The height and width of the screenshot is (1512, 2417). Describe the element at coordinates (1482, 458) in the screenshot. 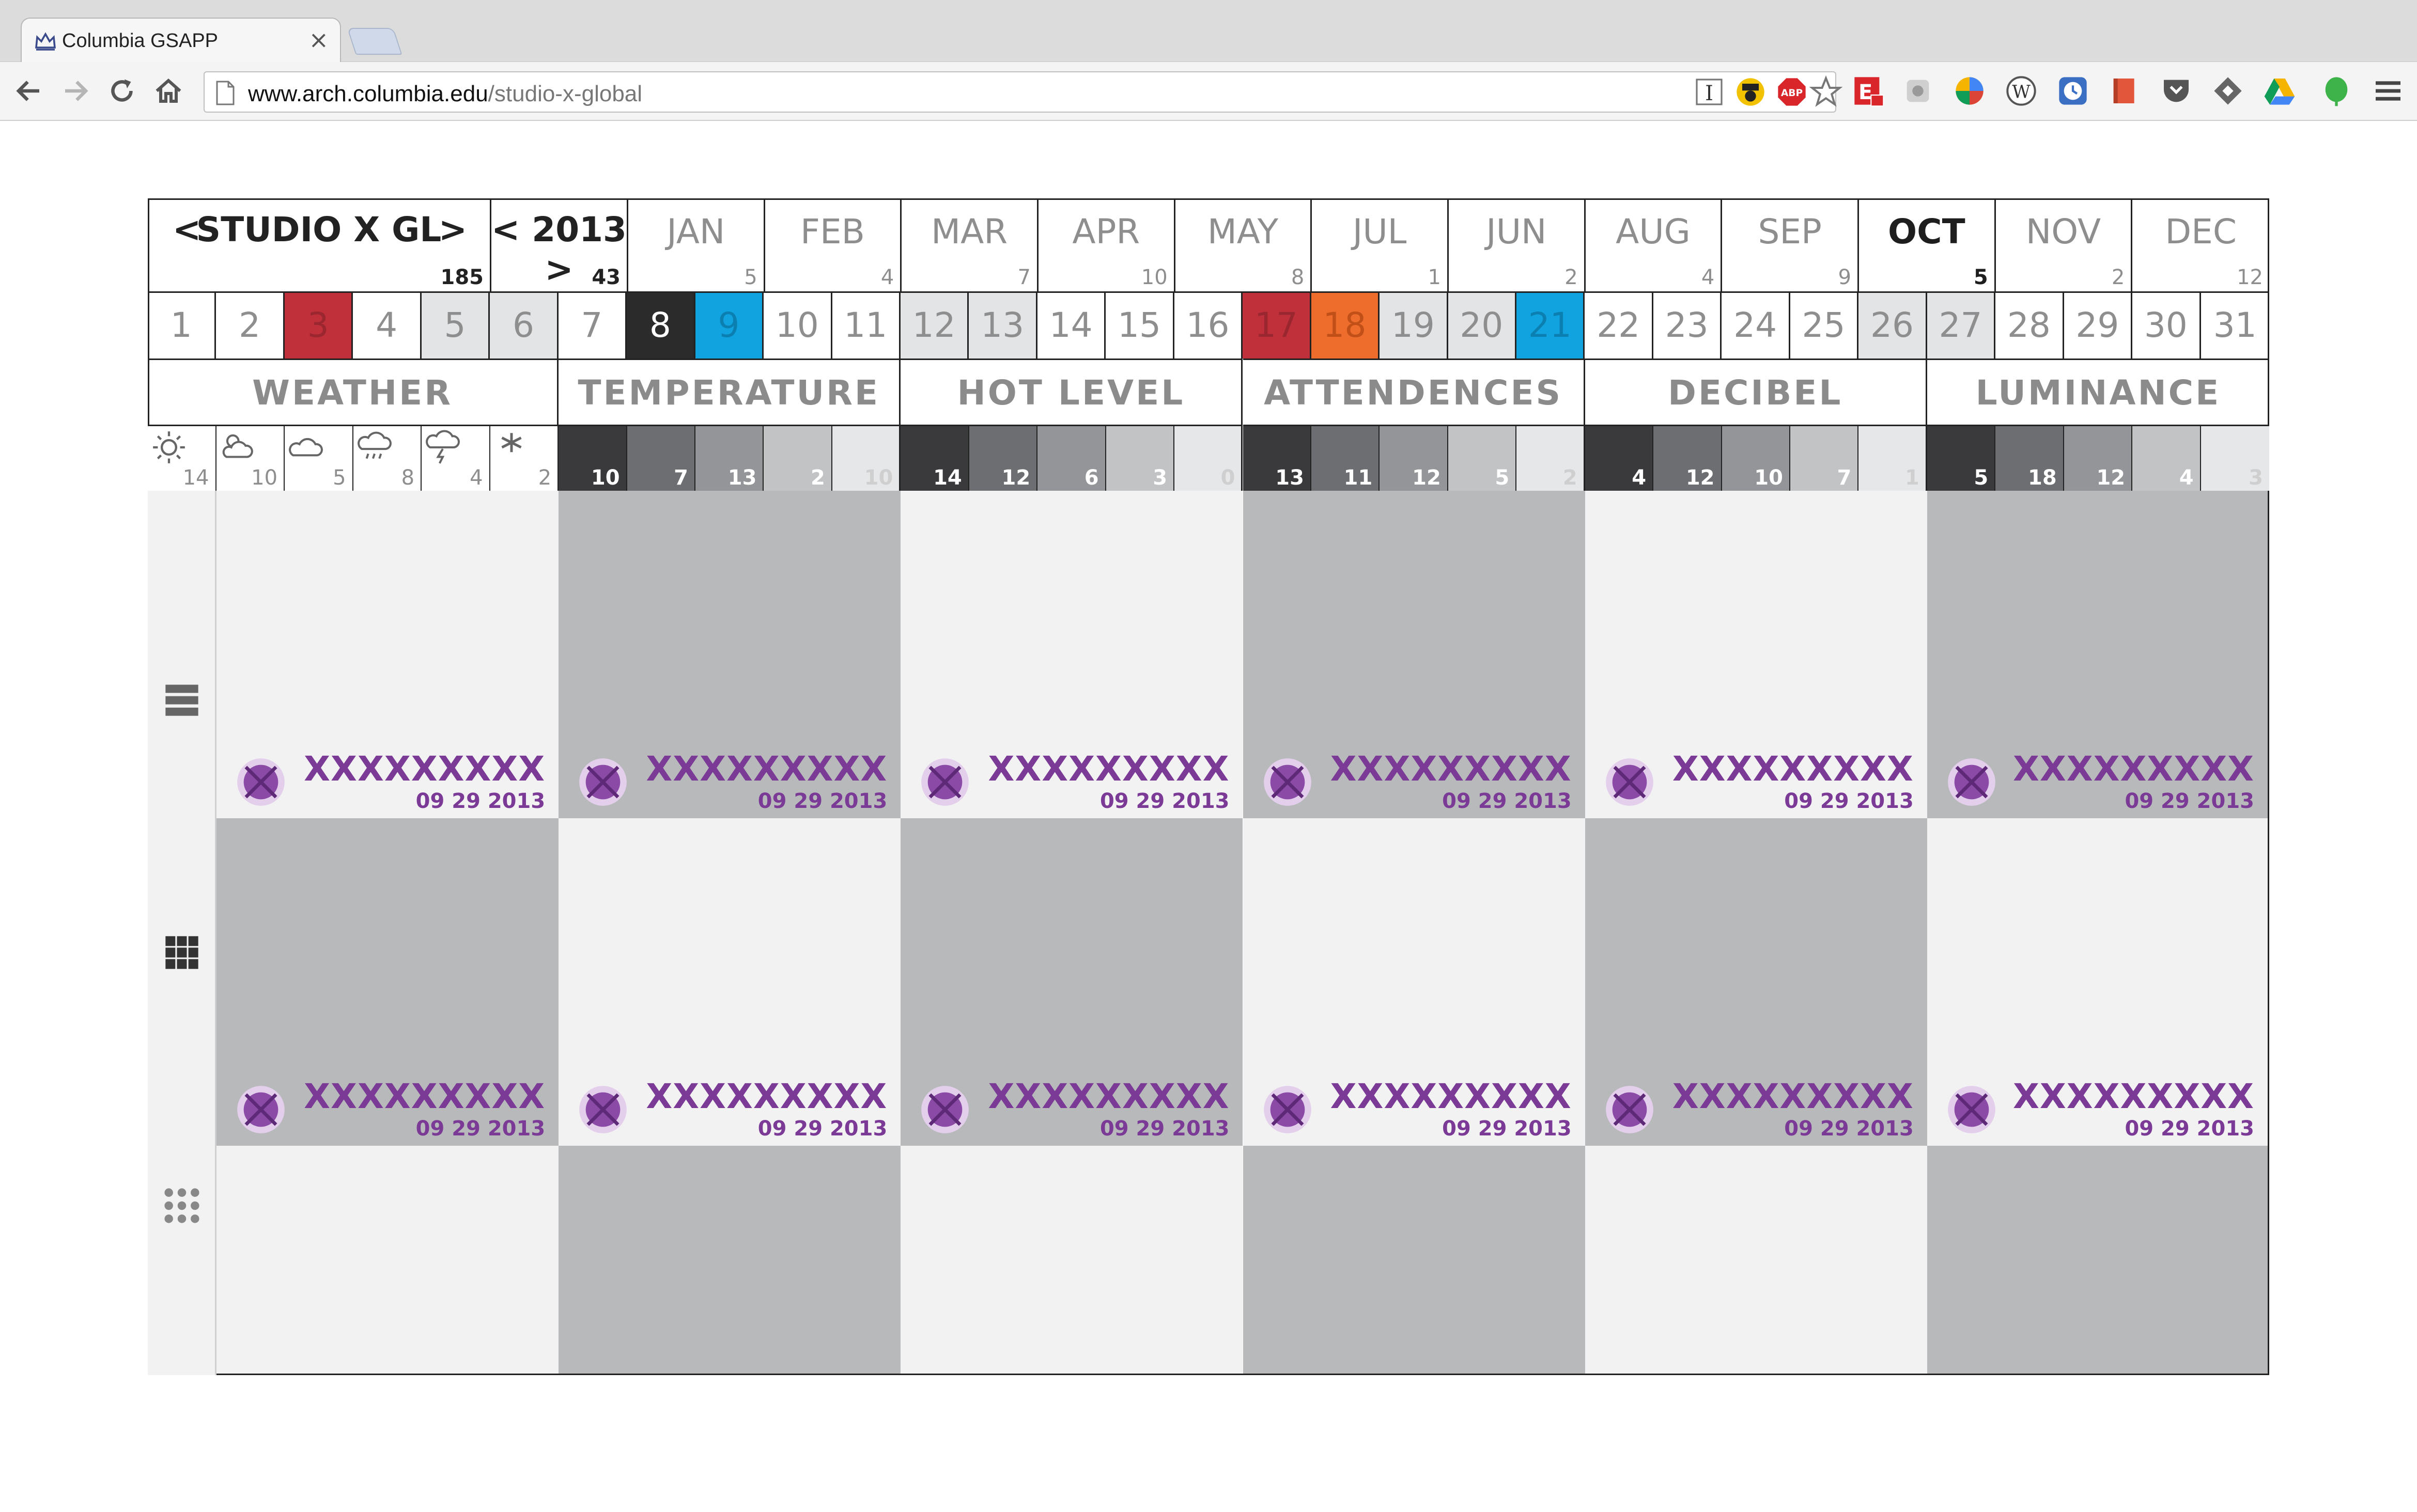

I see `attendences-level-4: 5` at that location.